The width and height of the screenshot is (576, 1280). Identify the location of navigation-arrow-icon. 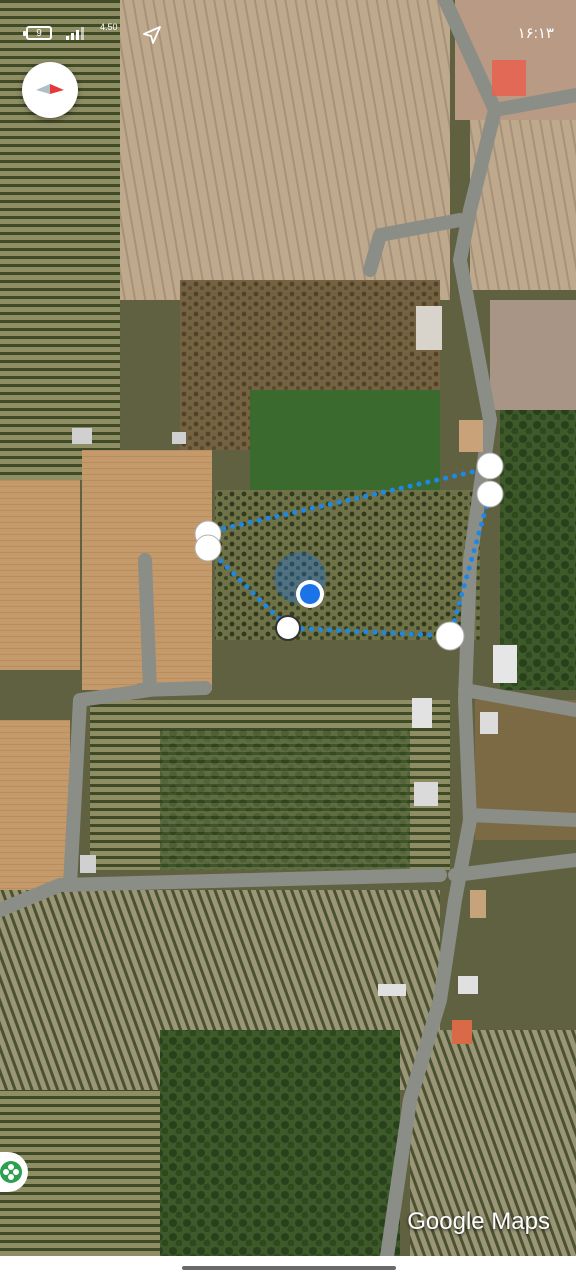
(152, 35).